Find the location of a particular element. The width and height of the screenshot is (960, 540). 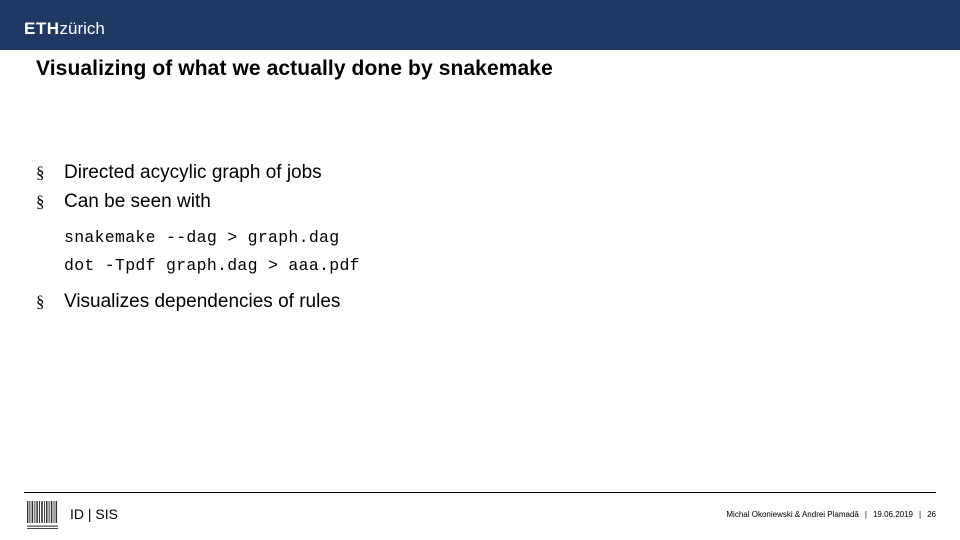

eth-logo: ETHzürich is located at coordinates (64, 28).